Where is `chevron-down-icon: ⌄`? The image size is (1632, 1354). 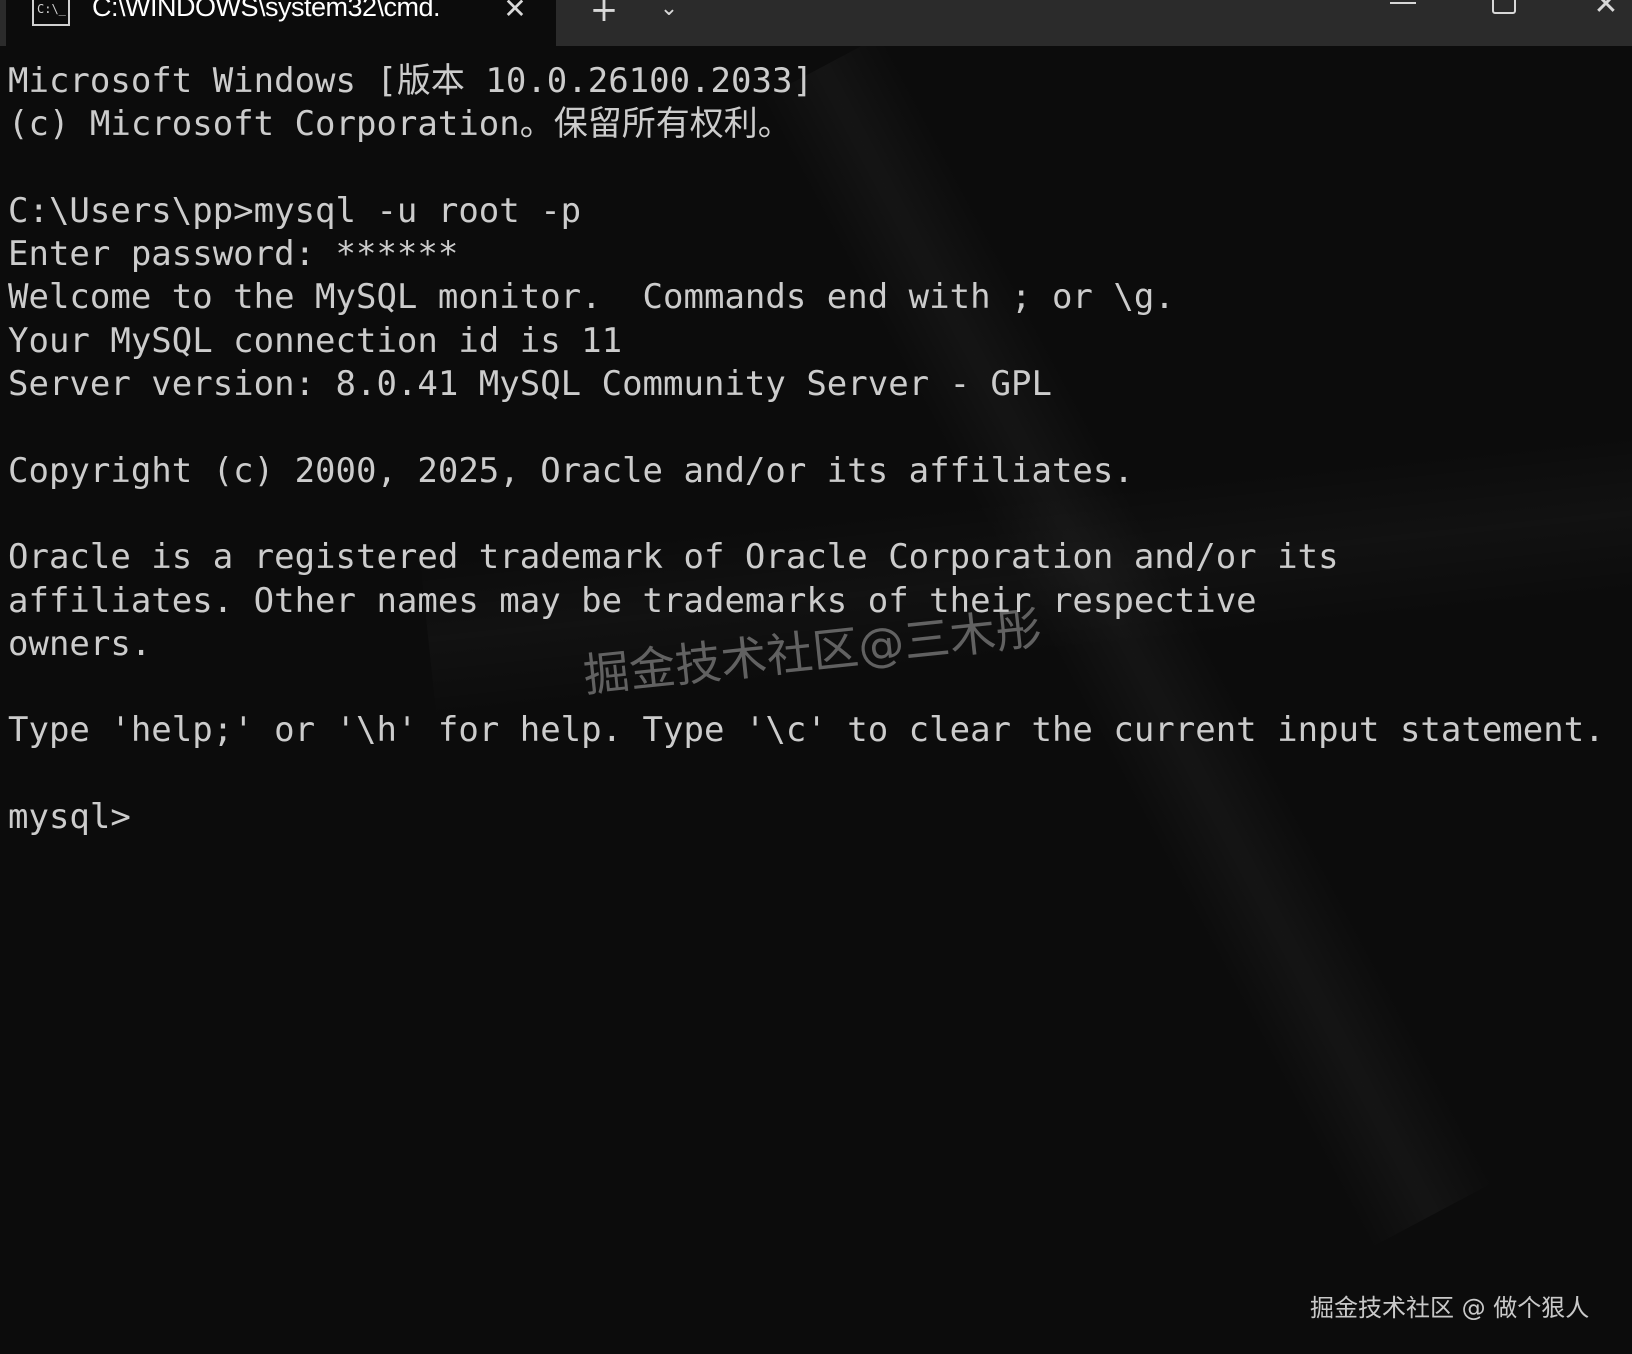
chevron-down-icon: ⌄ is located at coordinates (669, 12).